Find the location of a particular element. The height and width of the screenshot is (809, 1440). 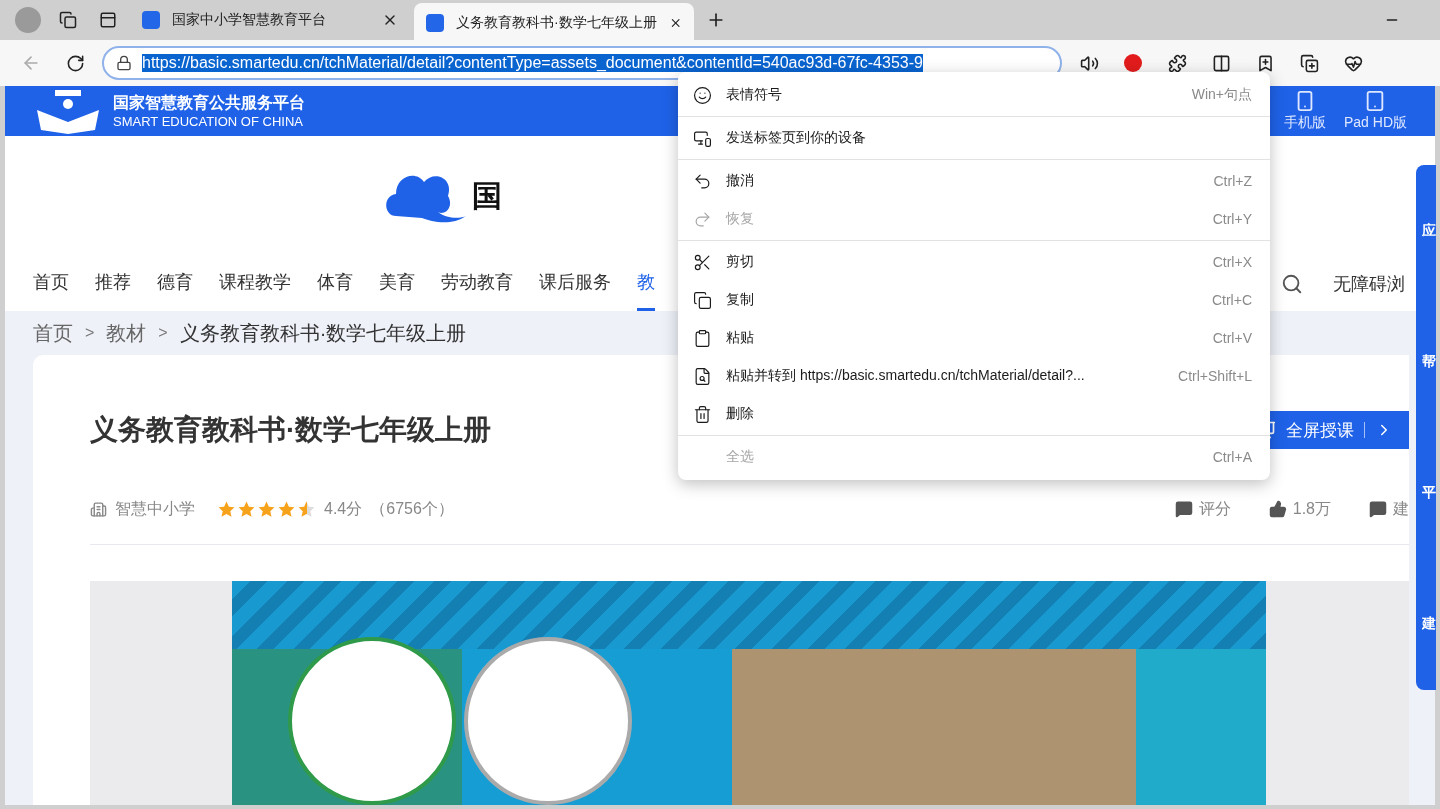

side-panel-item: 帮 is located at coordinates (1429, 361).